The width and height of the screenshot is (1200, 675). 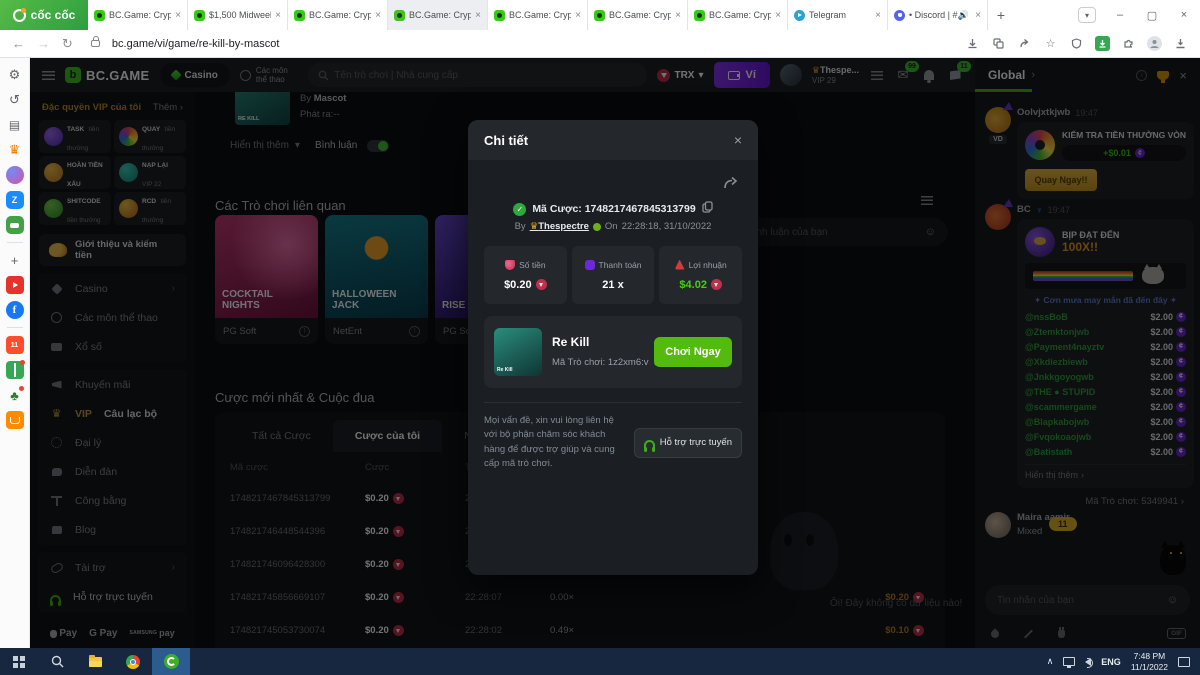 I want to click on bet-id-label: Mã Cược: 1748217467845313799, so click(x=614, y=209).